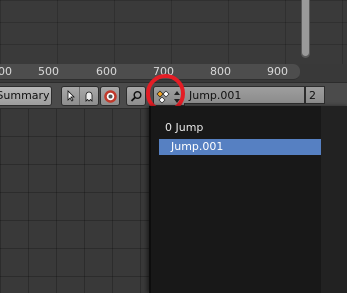 The width and height of the screenshot is (347, 293). Describe the element at coordinates (315, 95) in the screenshot. I see `action-users-count: 2` at that location.